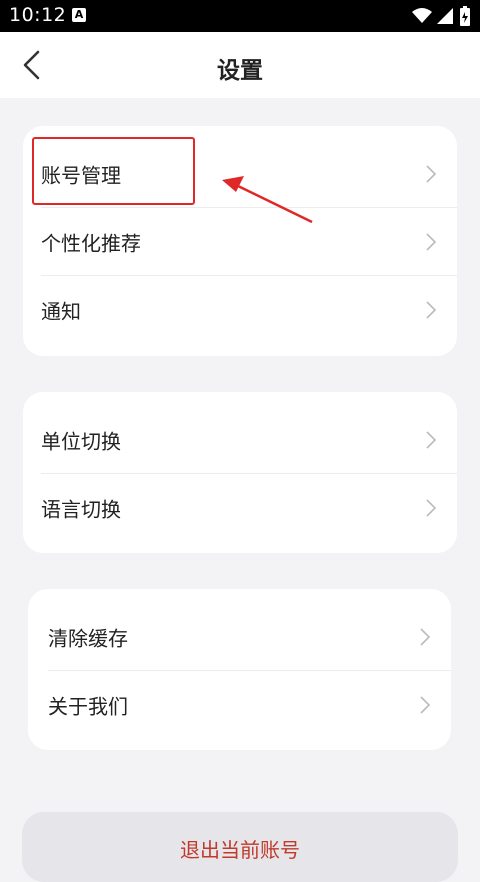 This screenshot has height=882, width=480. Describe the element at coordinates (267, 200) in the screenshot. I see `annotation-arrow-icon` at that location.